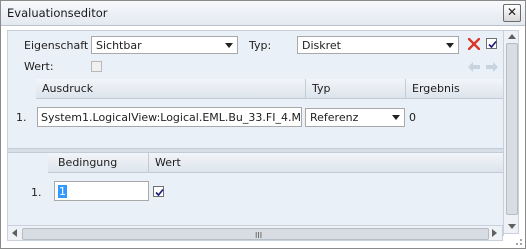 This screenshot has height=249, width=526. I want to click on resize-grip-icon, so click(518, 241).